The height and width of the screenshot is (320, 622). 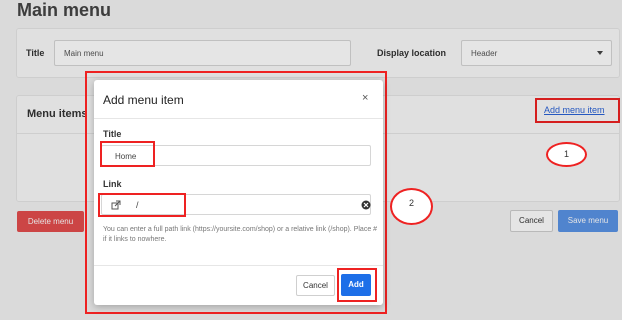 What do you see at coordinates (411, 206) in the screenshot?
I see `annotation-callout-2: 2` at bounding box center [411, 206].